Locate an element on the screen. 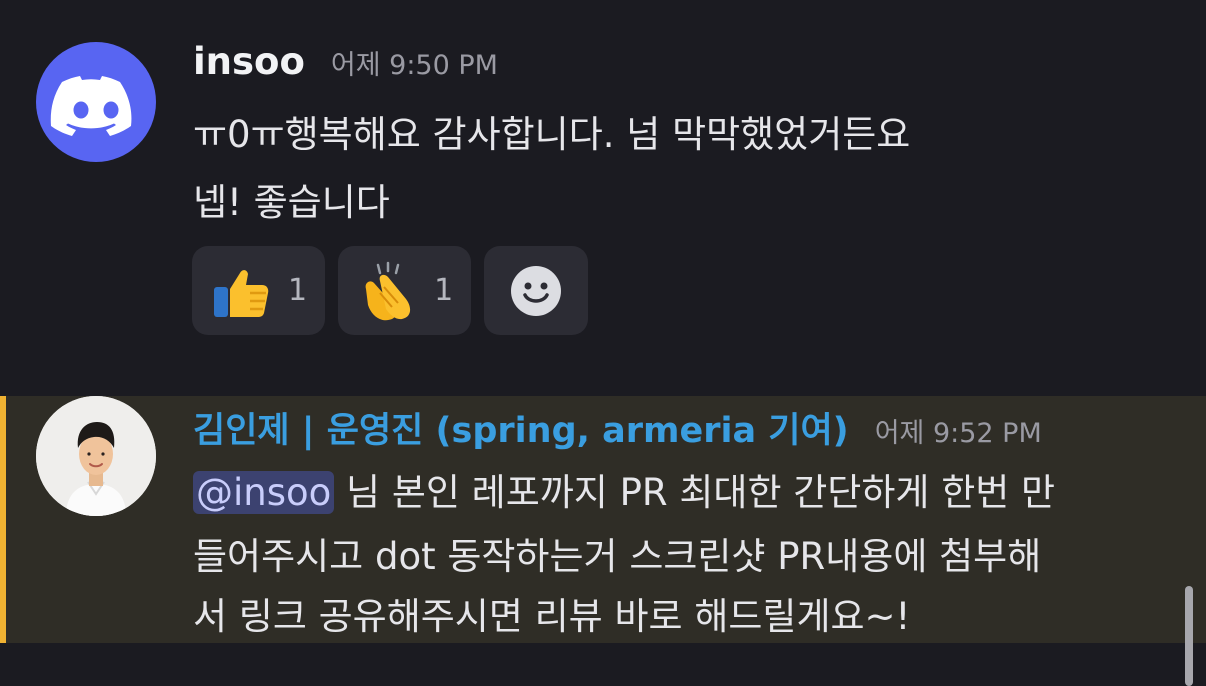 This screenshot has width=1206, height=686. mention-indicator-bar is located at coordinates (3, 519).